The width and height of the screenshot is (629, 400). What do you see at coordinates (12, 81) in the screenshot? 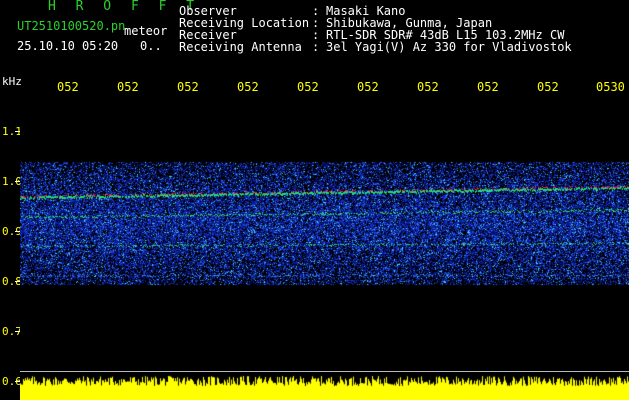
I see `y-axis-unit: kHz` at bounding box center [12, 81].